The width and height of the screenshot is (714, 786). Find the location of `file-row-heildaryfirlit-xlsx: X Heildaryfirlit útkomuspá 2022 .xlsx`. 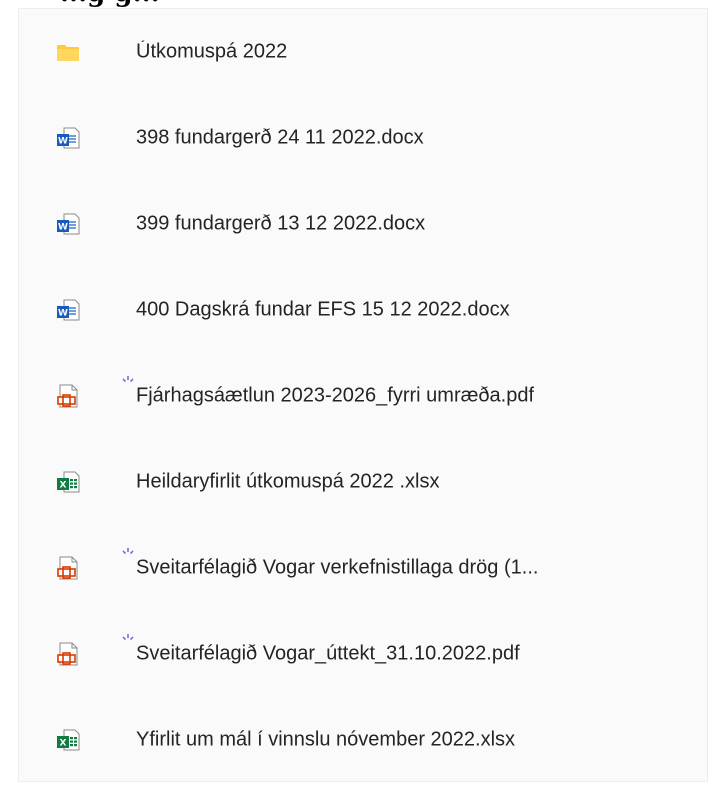

file-row-heildaryfirlit-xlsx: X Heildaryfirlit útkomuspá 2022 .xlsx is located at coordinates (363, 482).